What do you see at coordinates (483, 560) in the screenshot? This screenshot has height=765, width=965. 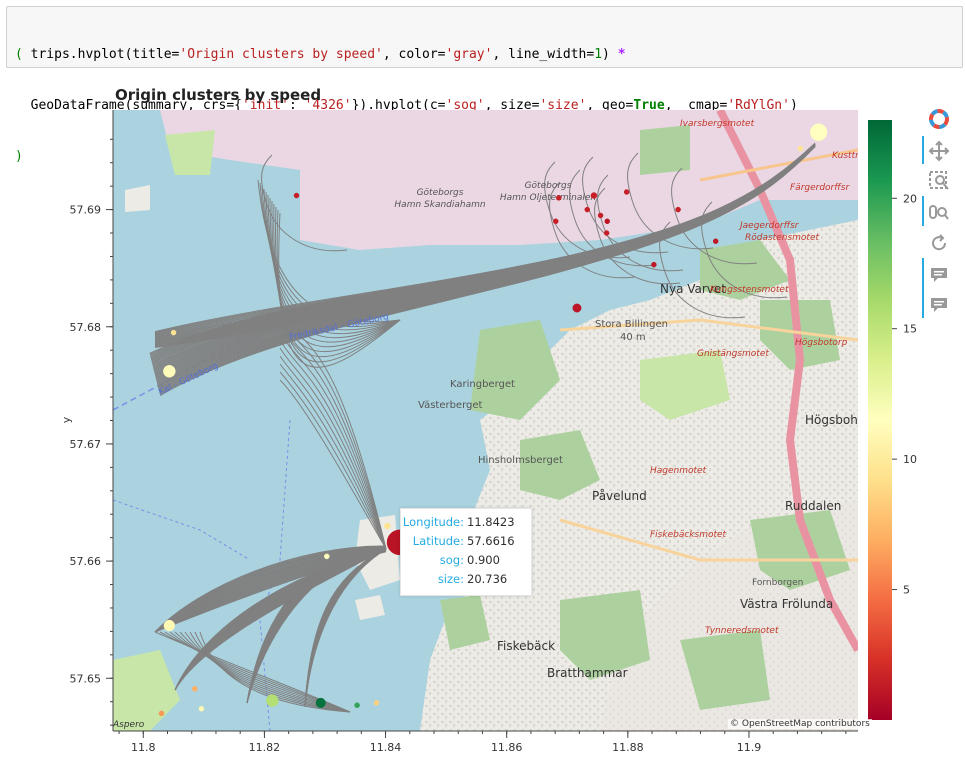 I see `tooltip-value: 0.900` at bounding box center [483, 560].